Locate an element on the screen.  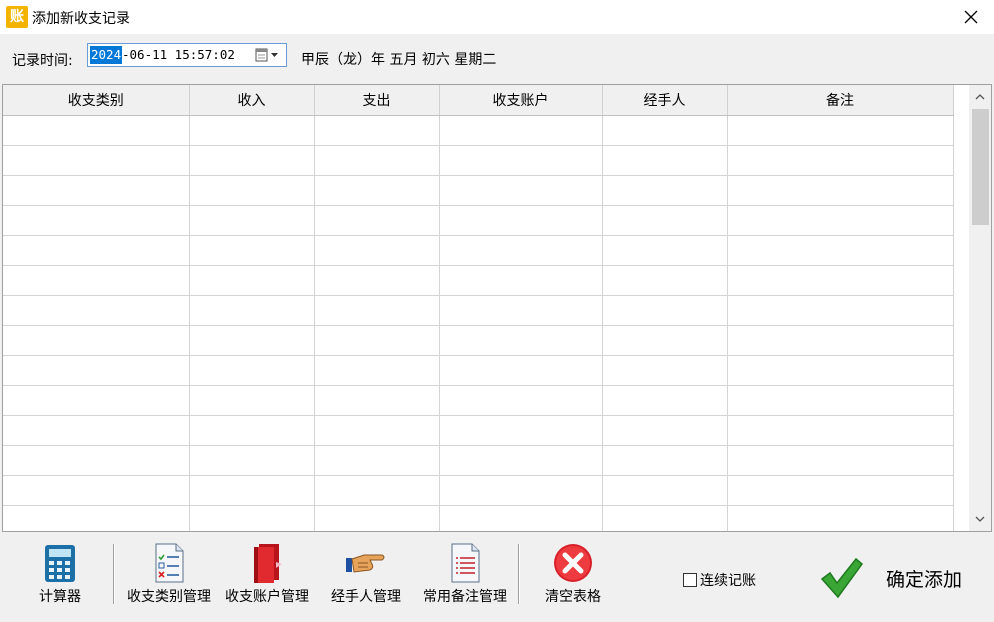
column-header-handler: 经手人 is located at coordinates (665, 100).